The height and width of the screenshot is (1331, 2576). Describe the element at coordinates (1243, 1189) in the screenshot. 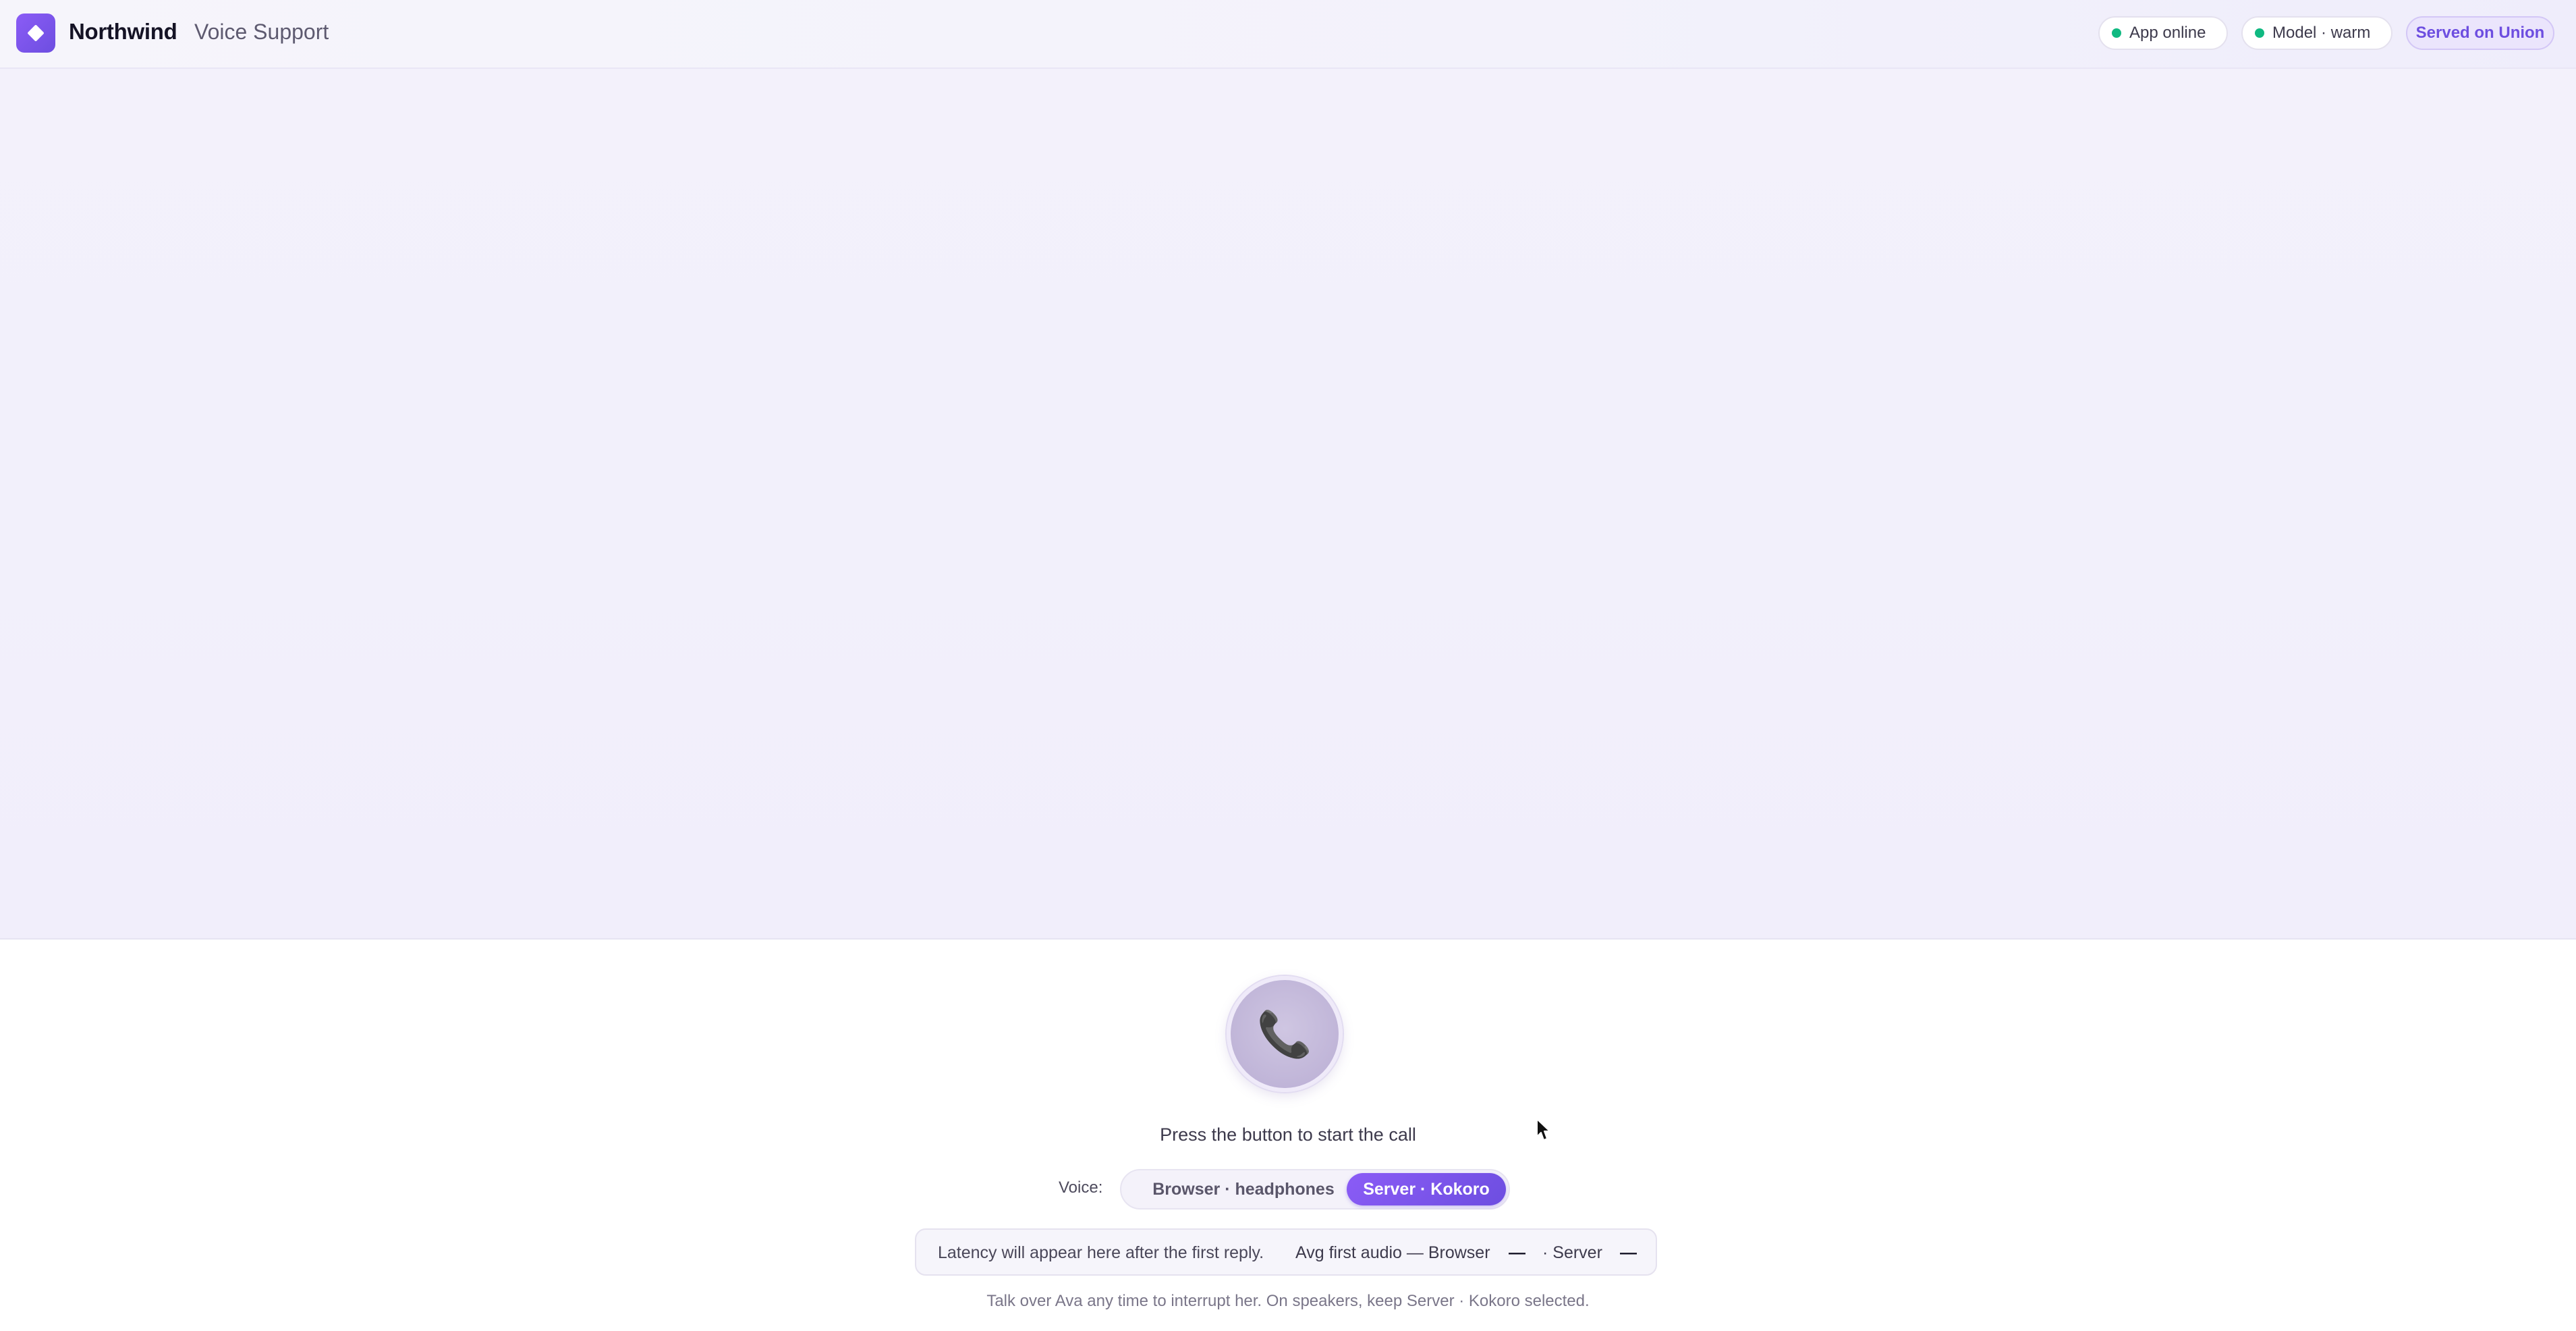

I see `voice-option-browser: Browser · headphones` at that location.